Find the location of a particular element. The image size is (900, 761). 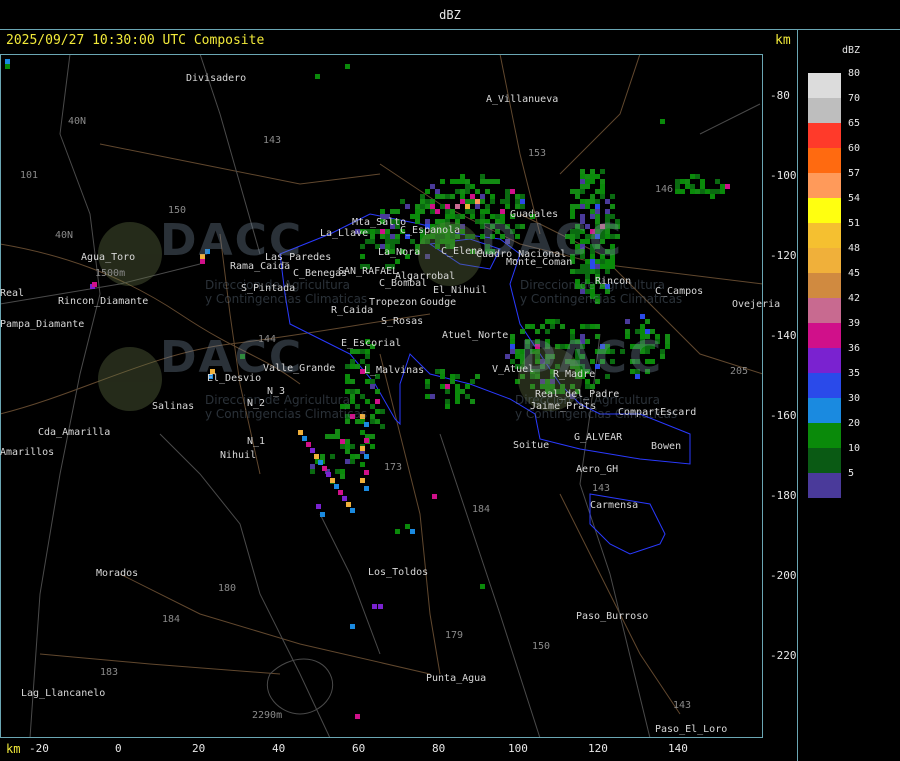

y-tick-label: -140 is located at coordinates (783, 335).